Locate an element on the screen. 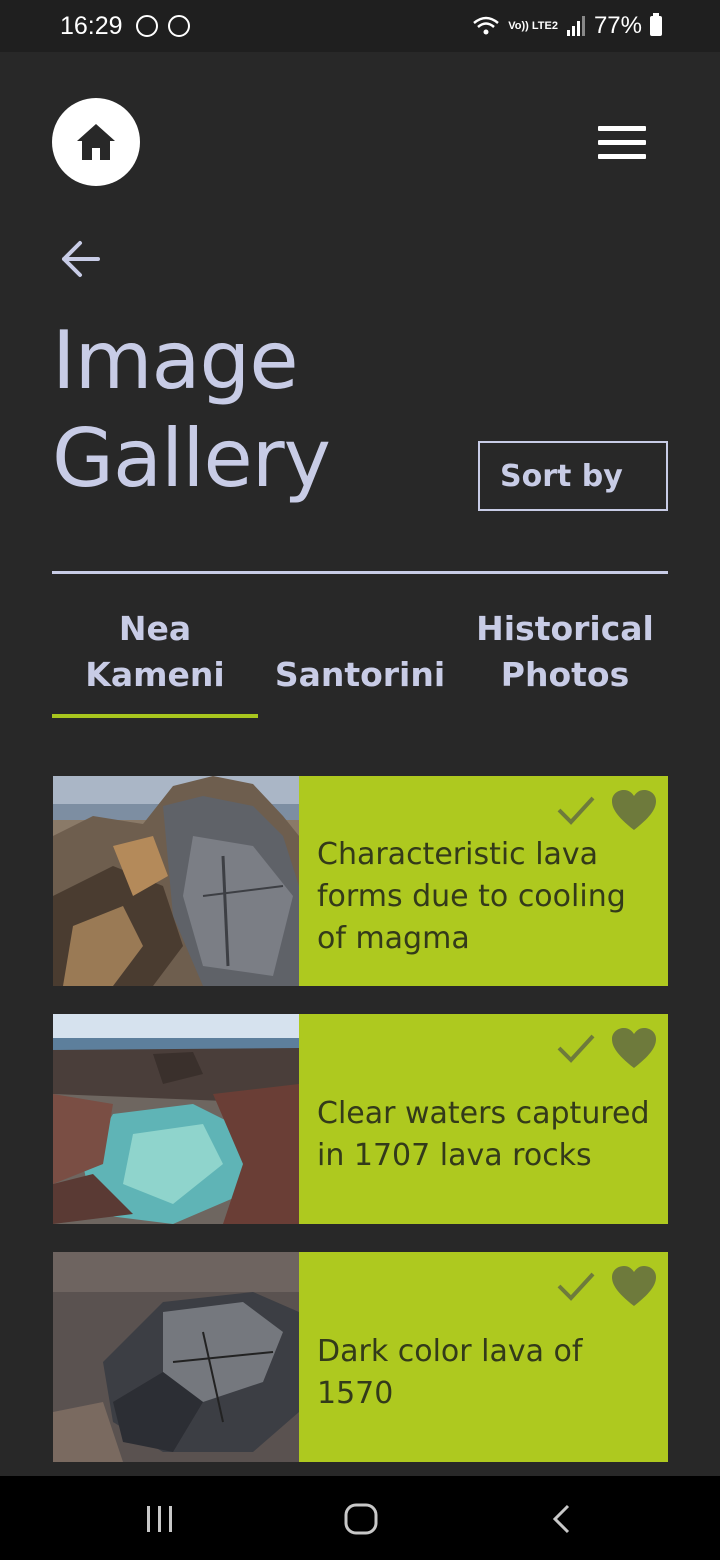  title-divider is located at coordinates (360, 572).